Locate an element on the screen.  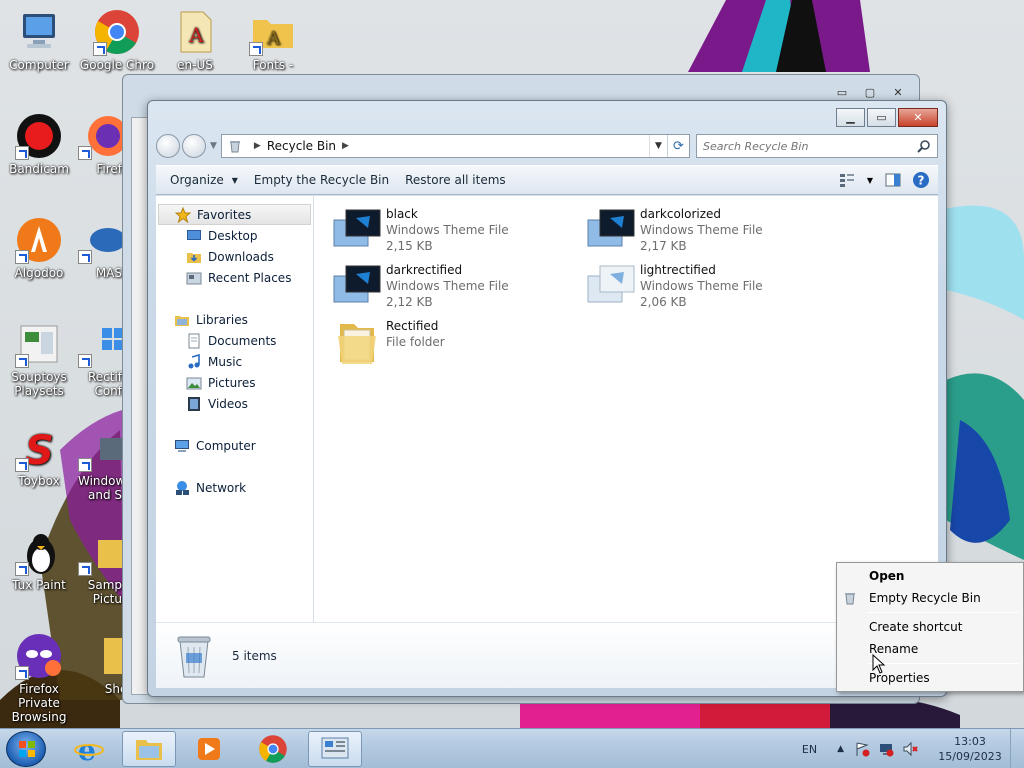
nav-label: Computer is located at coordinates (226, 445).